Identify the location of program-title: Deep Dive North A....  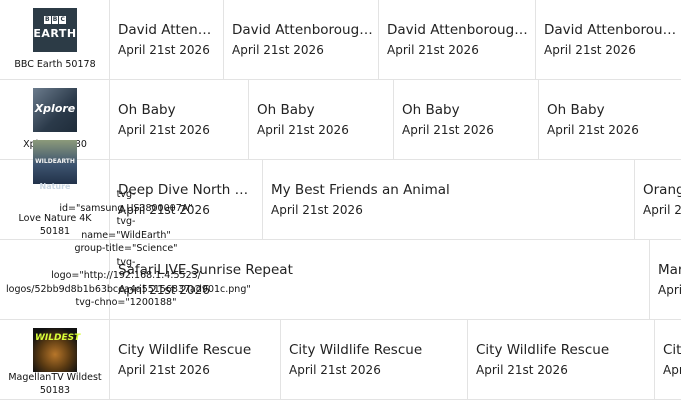
(185, 190).